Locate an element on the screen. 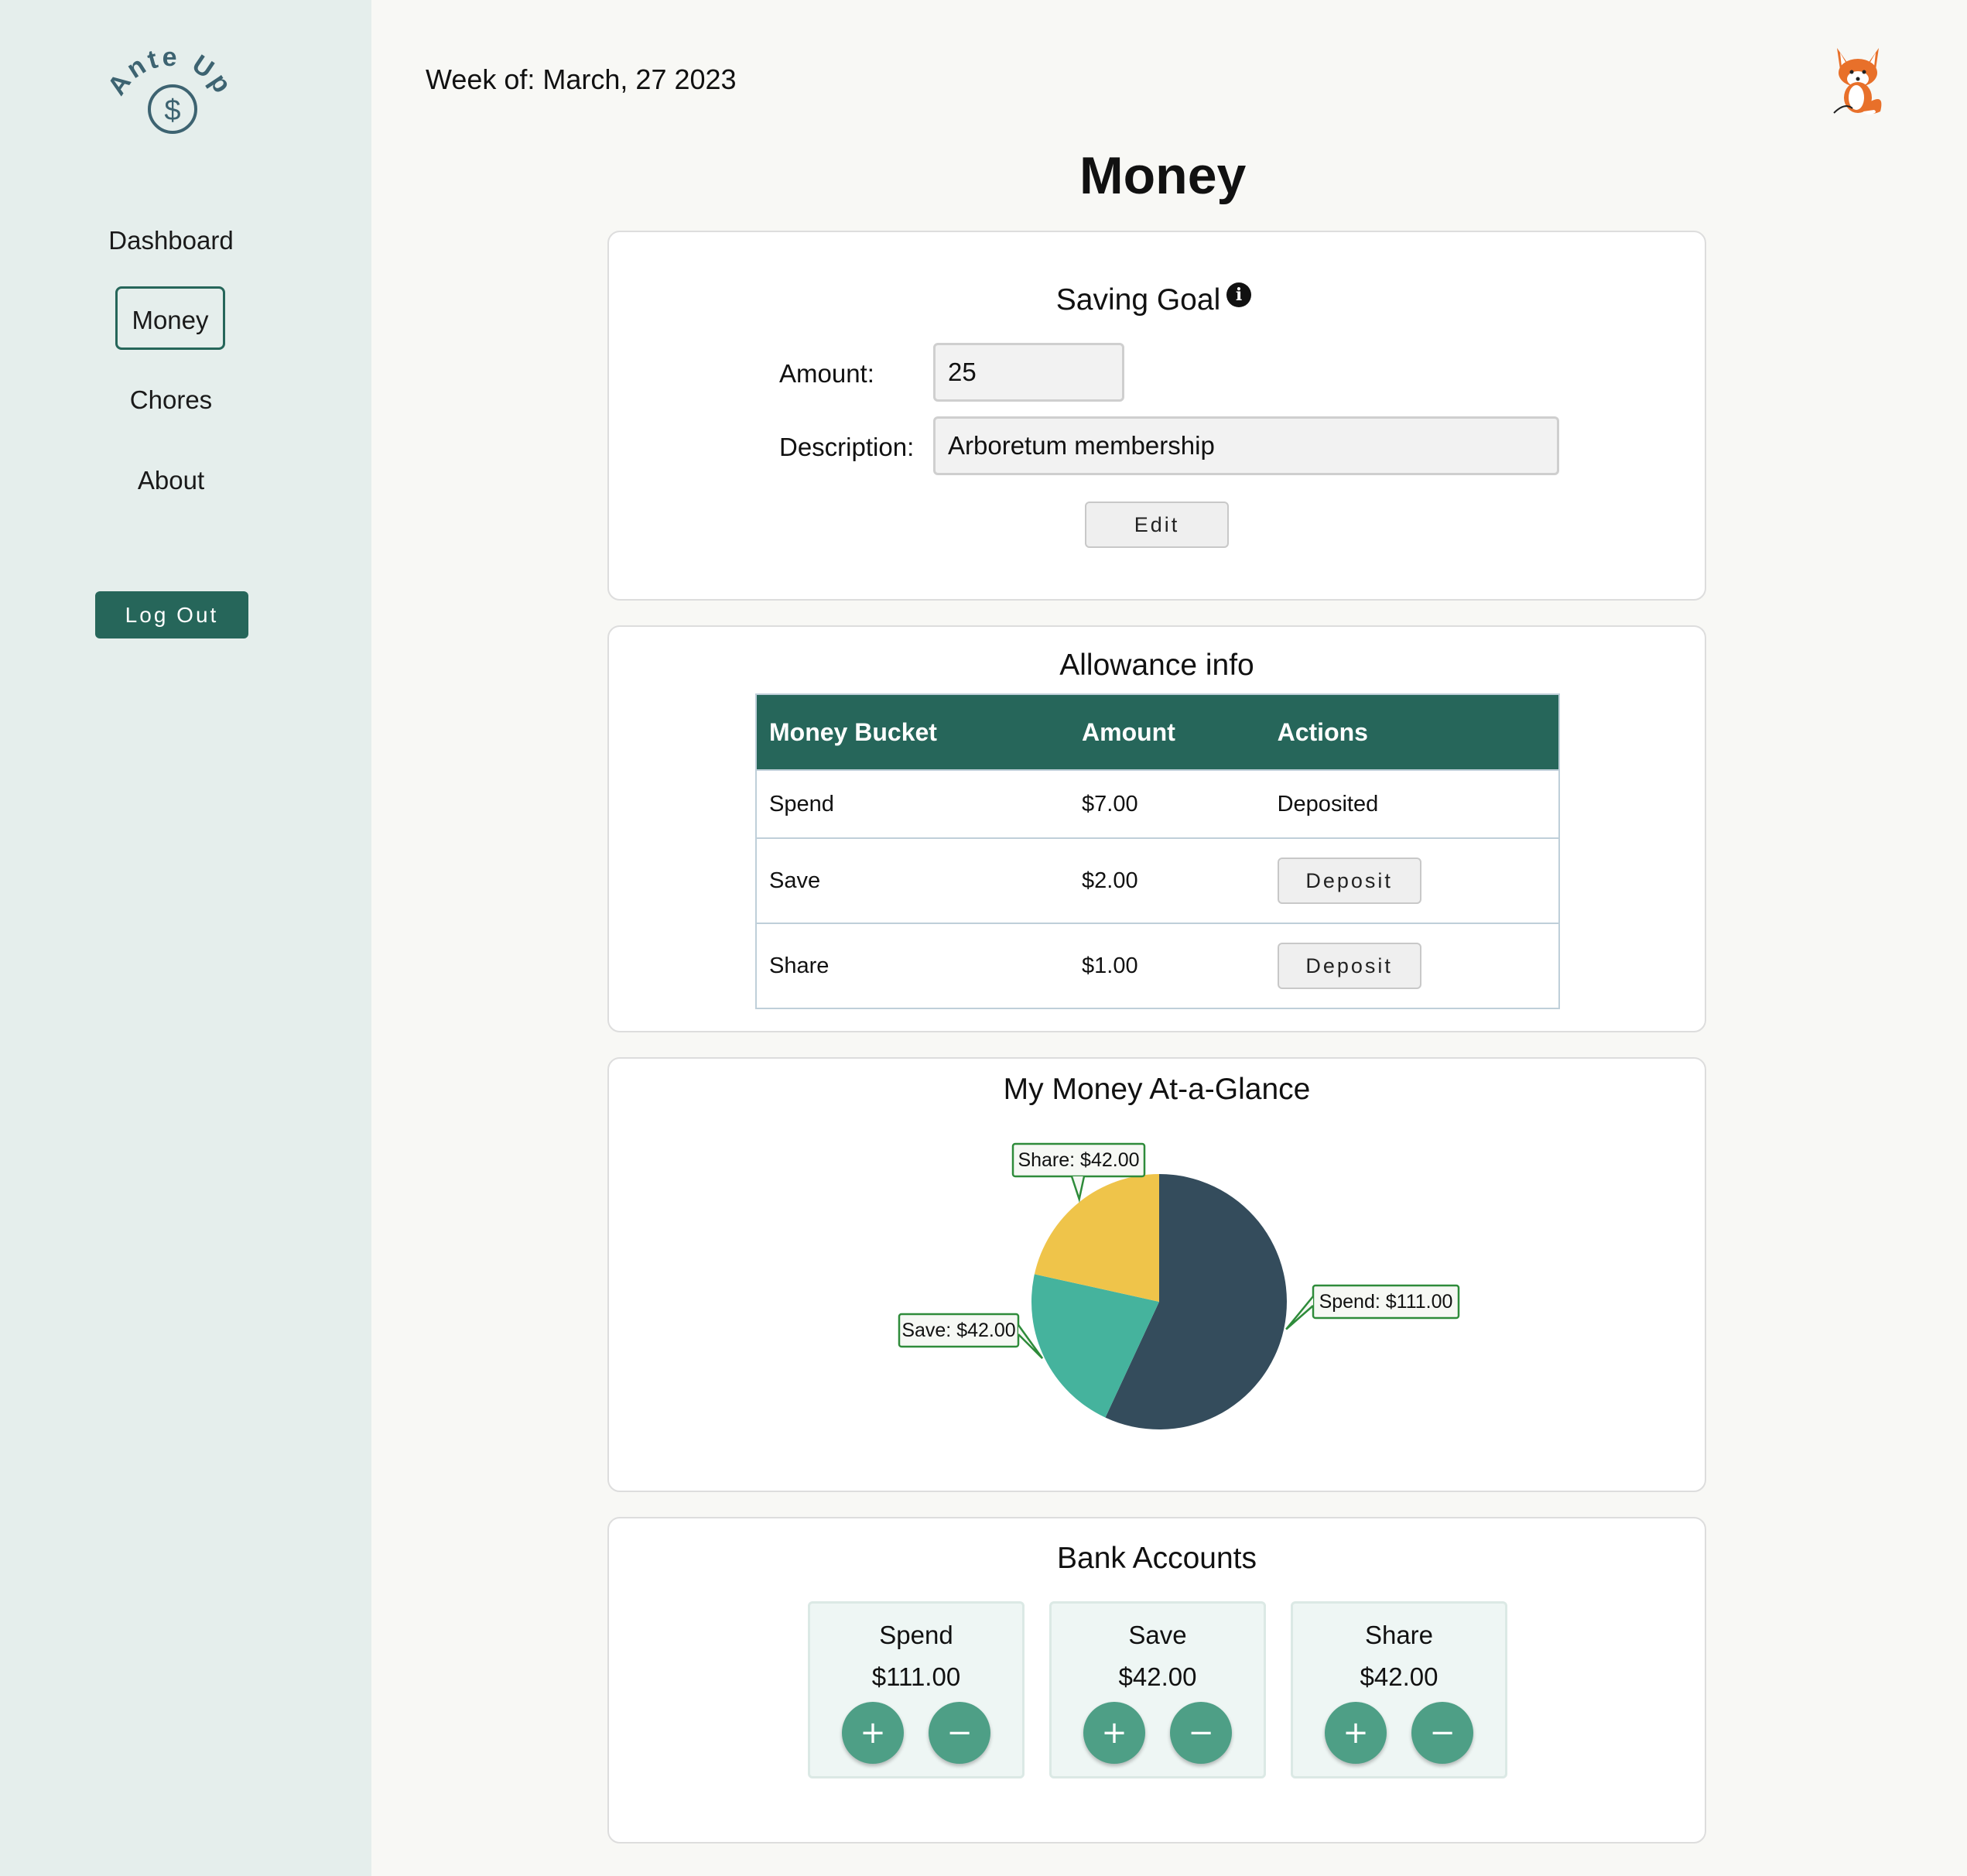 The height and width of the screenshot is (1876, 1967). pie-label-text: Spend: $111.00 is located at coordinates (1386, 1302).